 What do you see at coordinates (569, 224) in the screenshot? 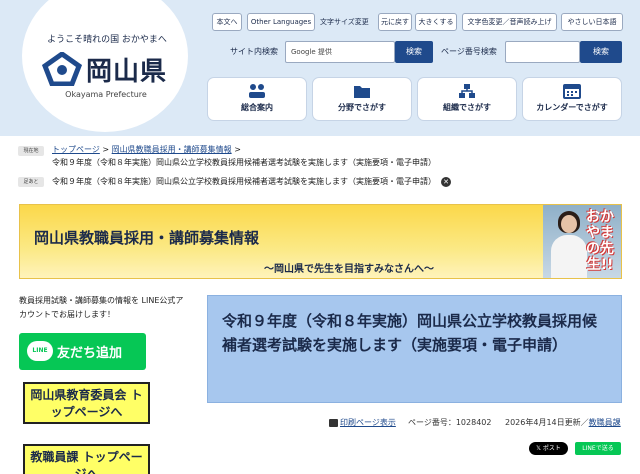
I see `photo-face` at bounding box center [569, 224].